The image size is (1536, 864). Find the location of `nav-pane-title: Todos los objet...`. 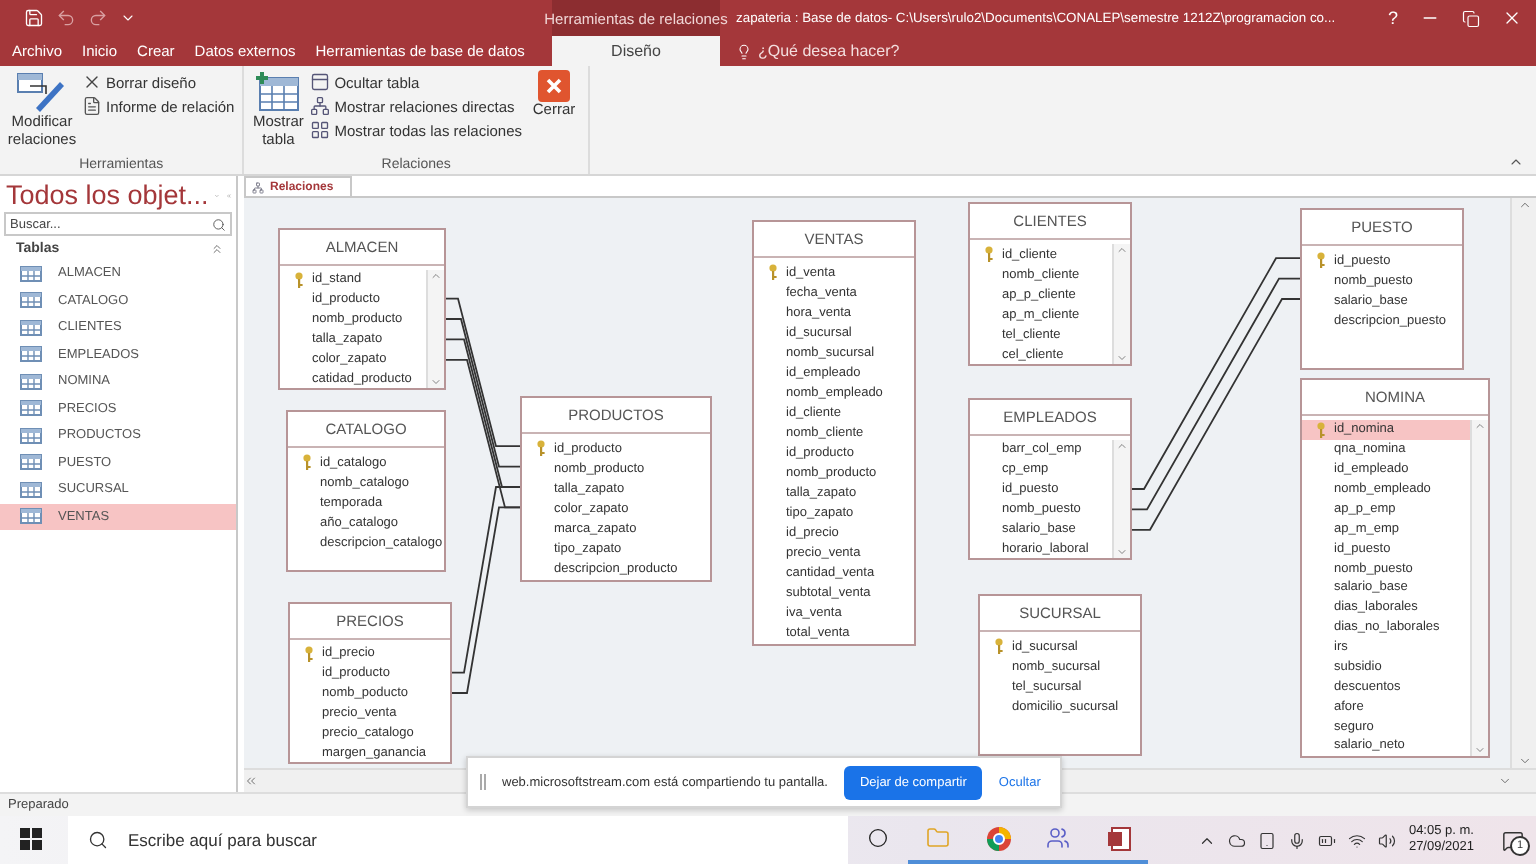

nav-pane-title: Todos los objet... is located at coordinates (107, 195).